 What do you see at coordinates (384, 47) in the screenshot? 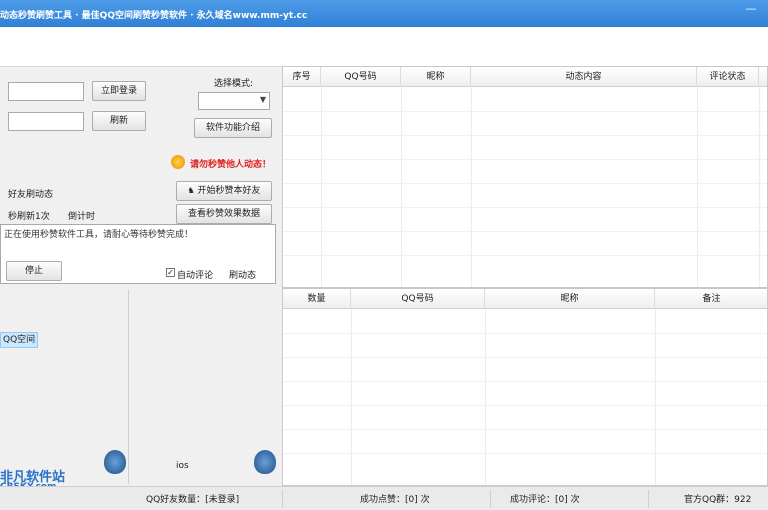
I see `menu-band` at bounding box center [384, 47].